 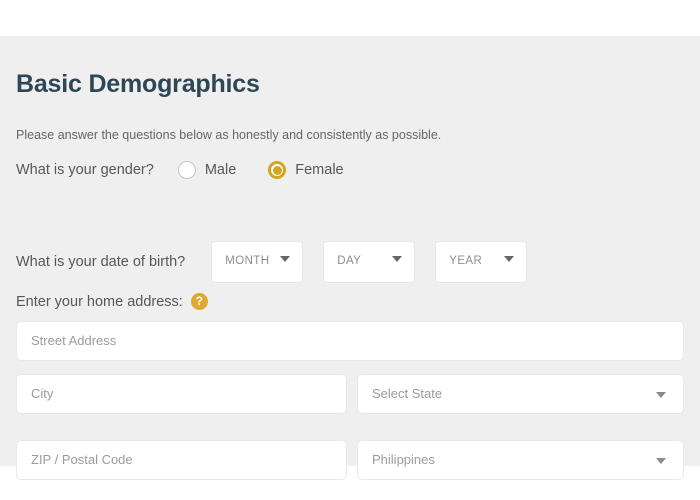 I want to click on dob-day-select: DAY, so click(x=369, y=262).